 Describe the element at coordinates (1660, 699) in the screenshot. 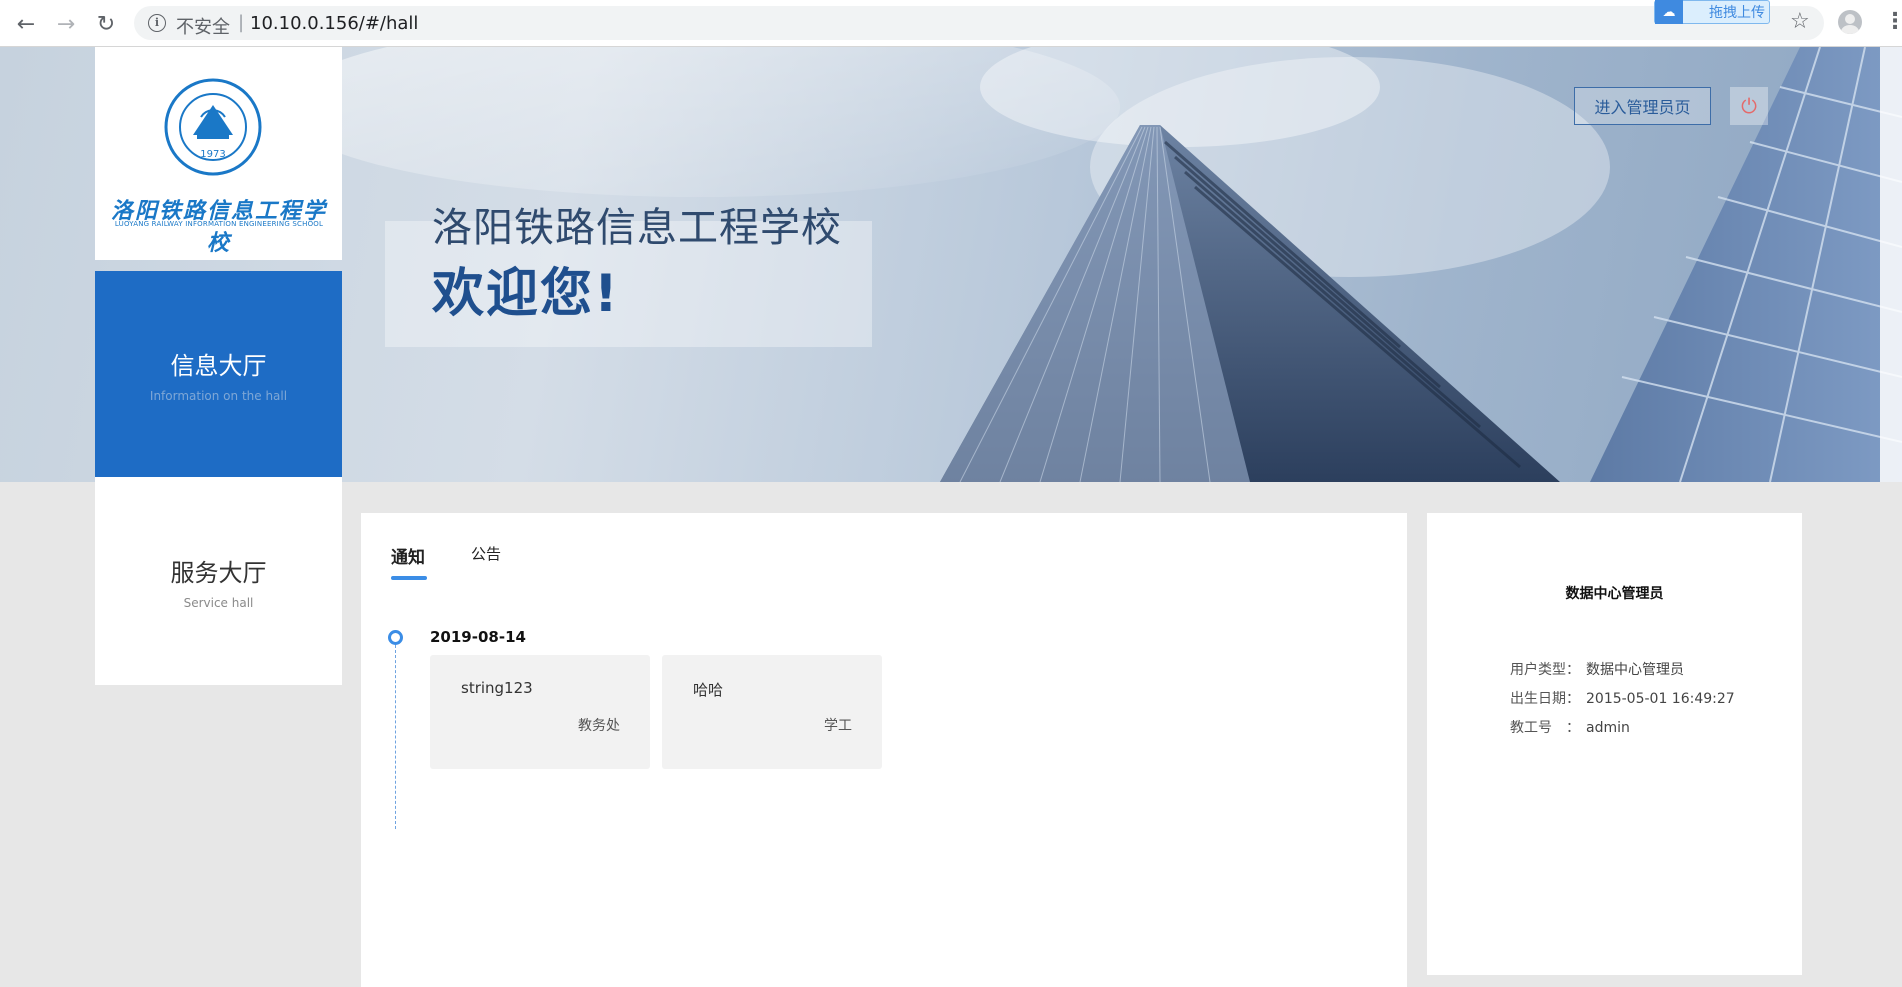

I see `profile-value: 2015-05-01 16:49:27` at that location.